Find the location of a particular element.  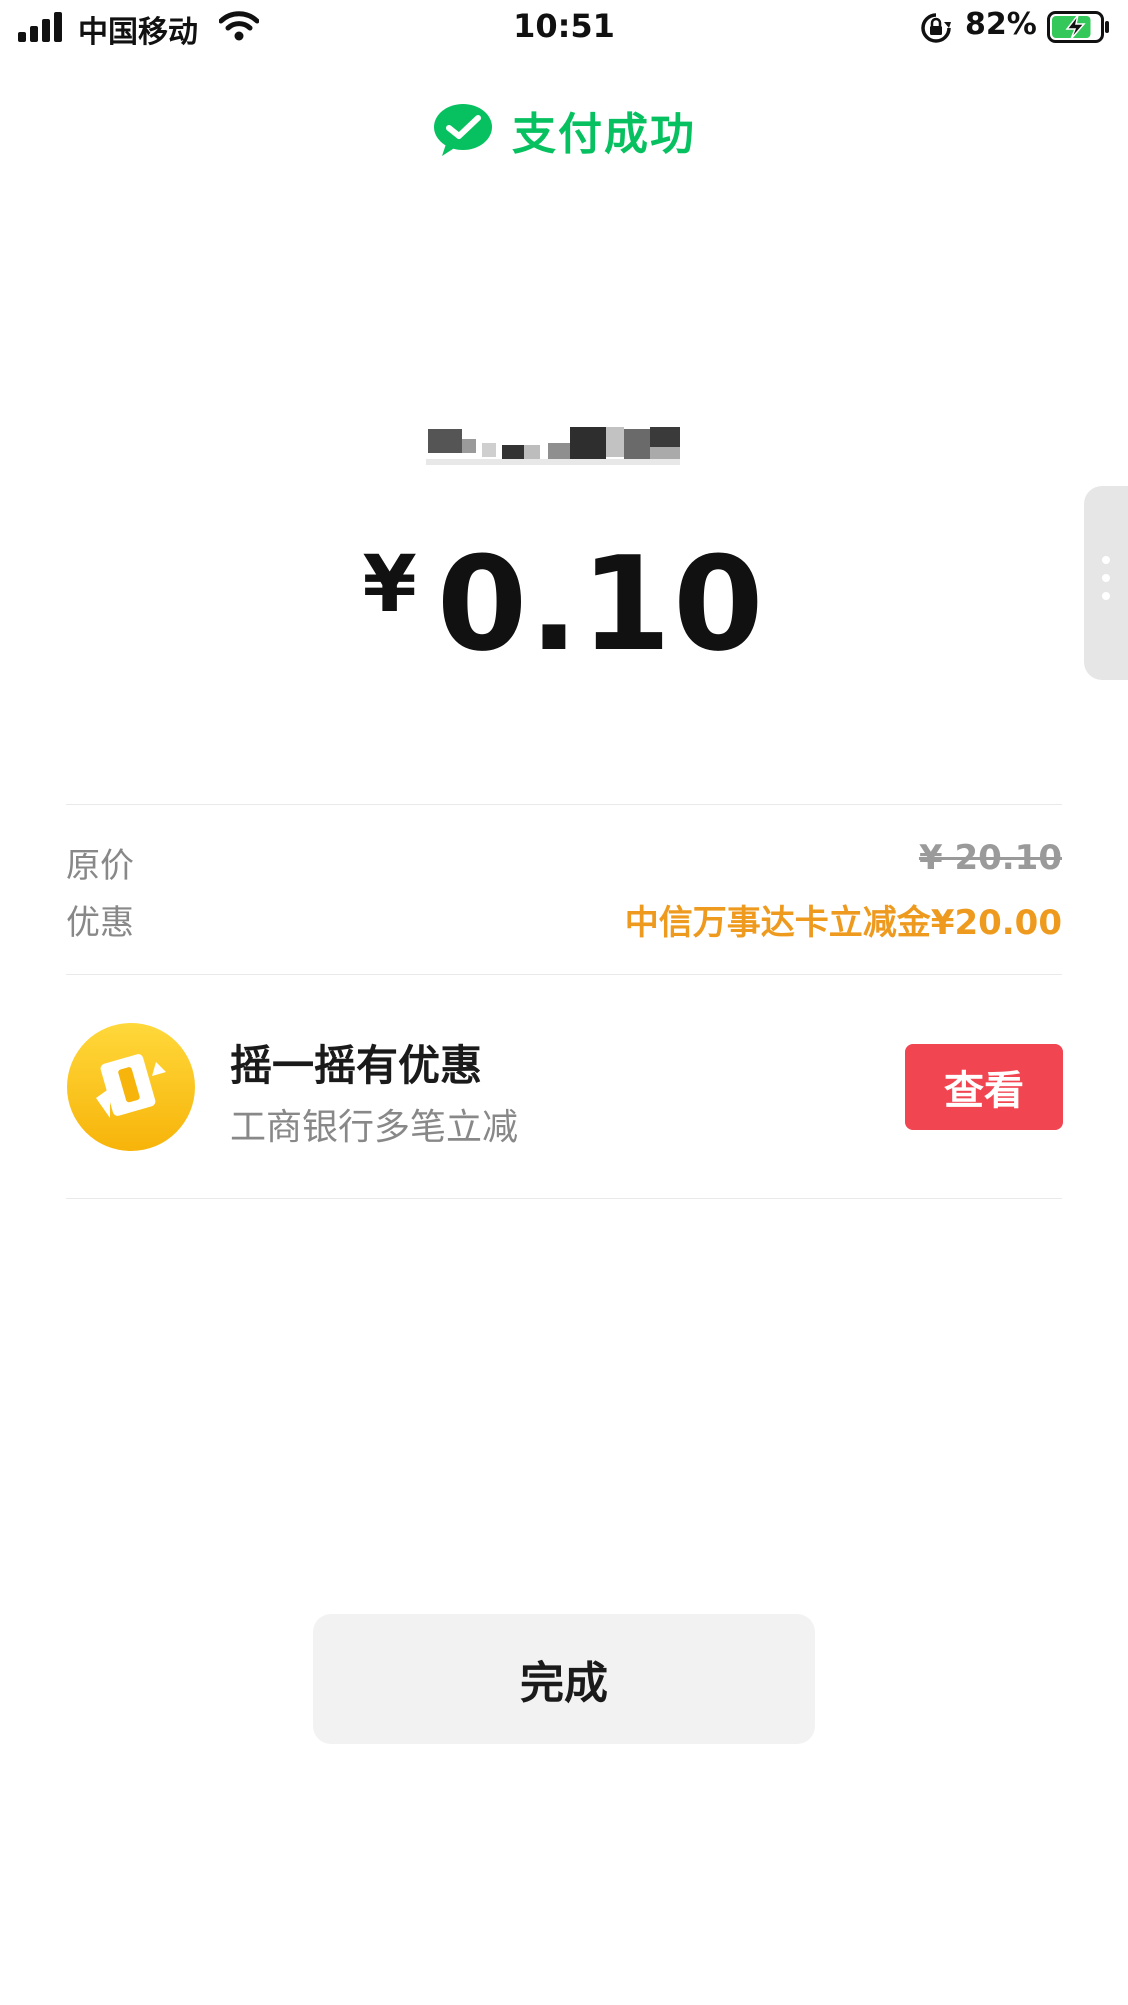

discount-label: 优惠 is located at coordinates (100, 923).